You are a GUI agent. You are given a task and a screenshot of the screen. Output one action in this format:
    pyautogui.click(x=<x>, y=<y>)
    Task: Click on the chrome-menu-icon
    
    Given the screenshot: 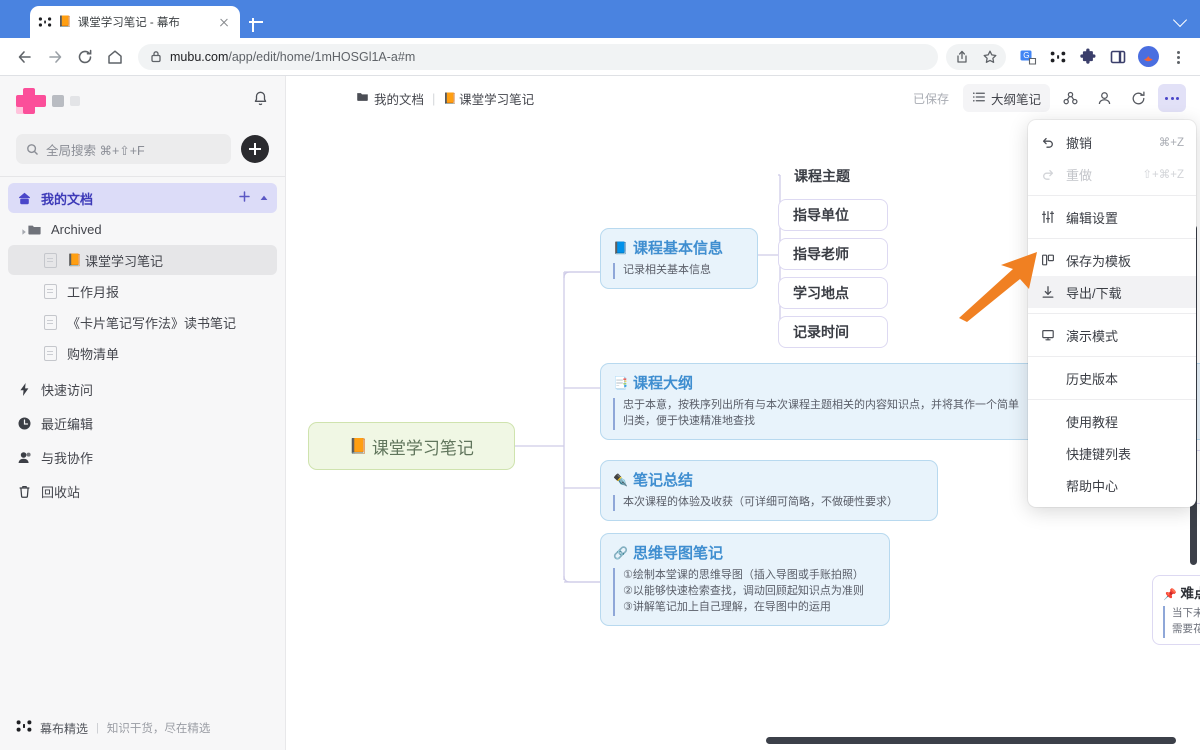 What is the action you would take?
    pyautogui.click(x=1178, y=57)
    